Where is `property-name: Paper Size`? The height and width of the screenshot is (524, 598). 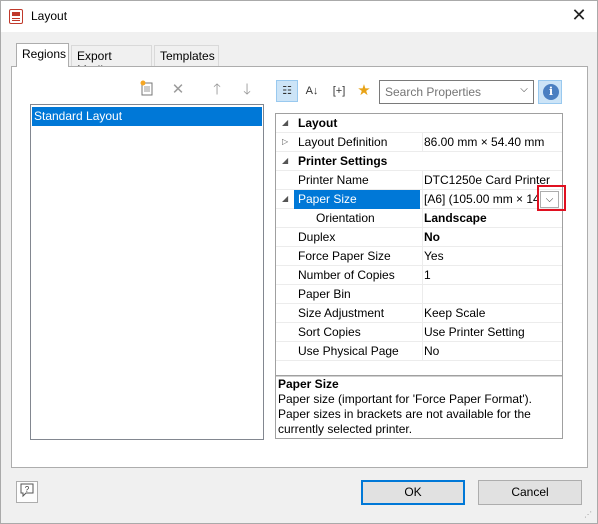
property-name: Paper Size is located at coordinates (357, 199).